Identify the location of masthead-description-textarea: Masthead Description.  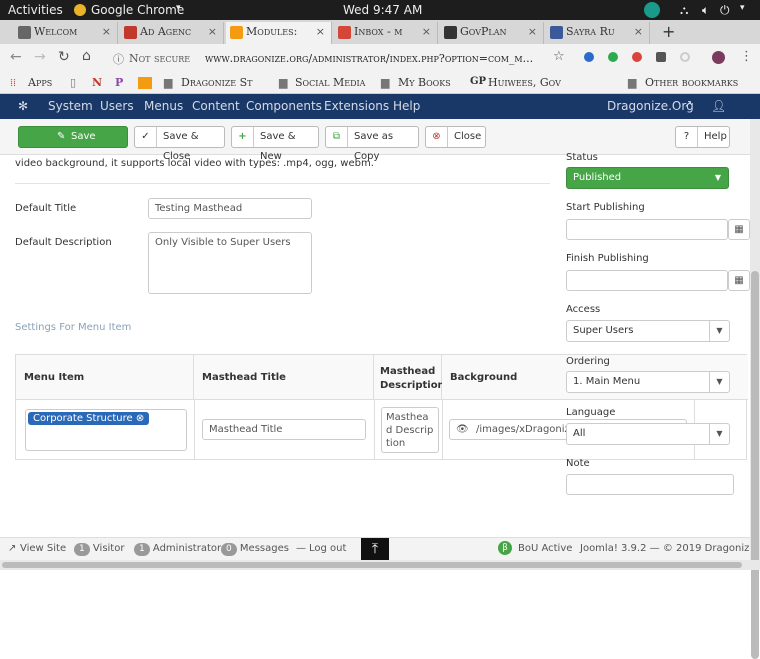
(410, 430).